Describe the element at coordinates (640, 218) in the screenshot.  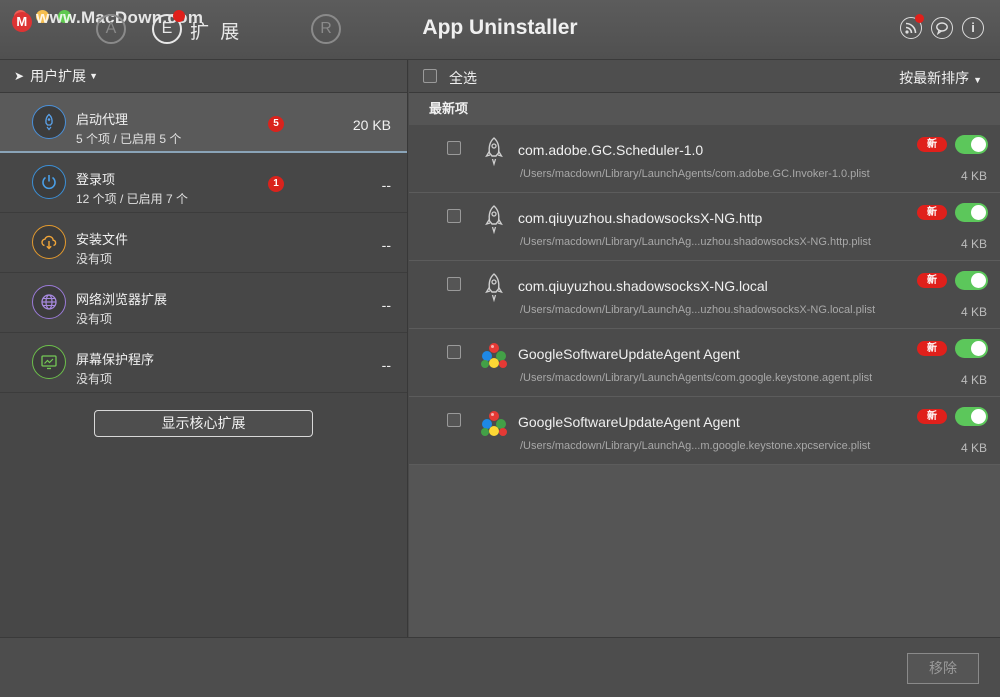
I see `item-name: com.qiuyuzhou.shadowsocksX-NG.http` at that location.